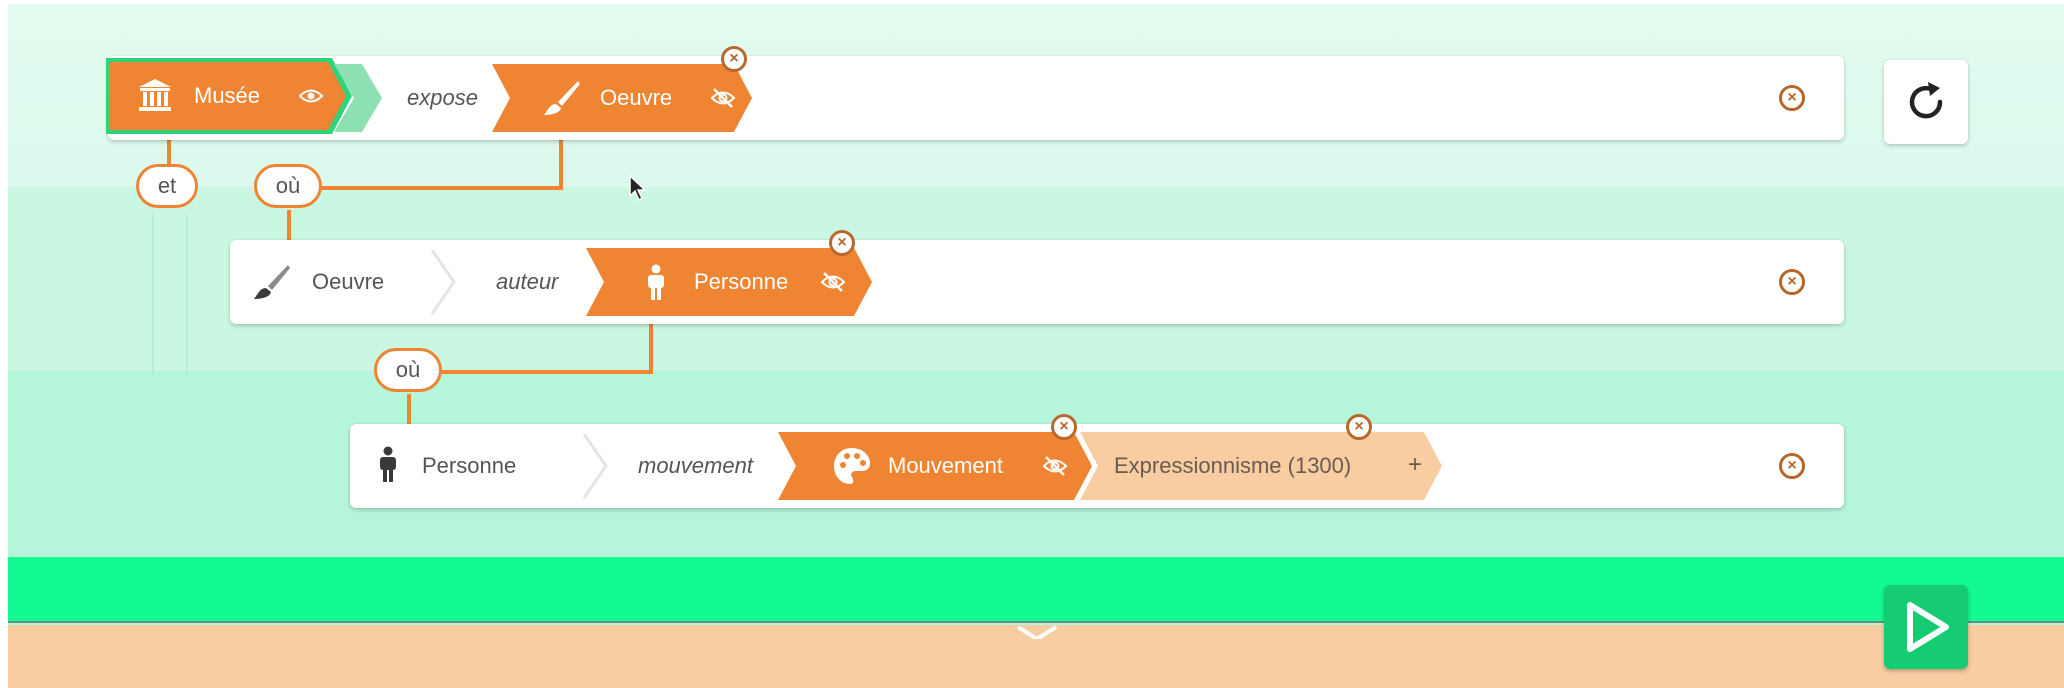  What do you see at coordinates (638, 188) in the screenshot?
I see `mouse-pointer-icon` at bounding box center [638, 188].